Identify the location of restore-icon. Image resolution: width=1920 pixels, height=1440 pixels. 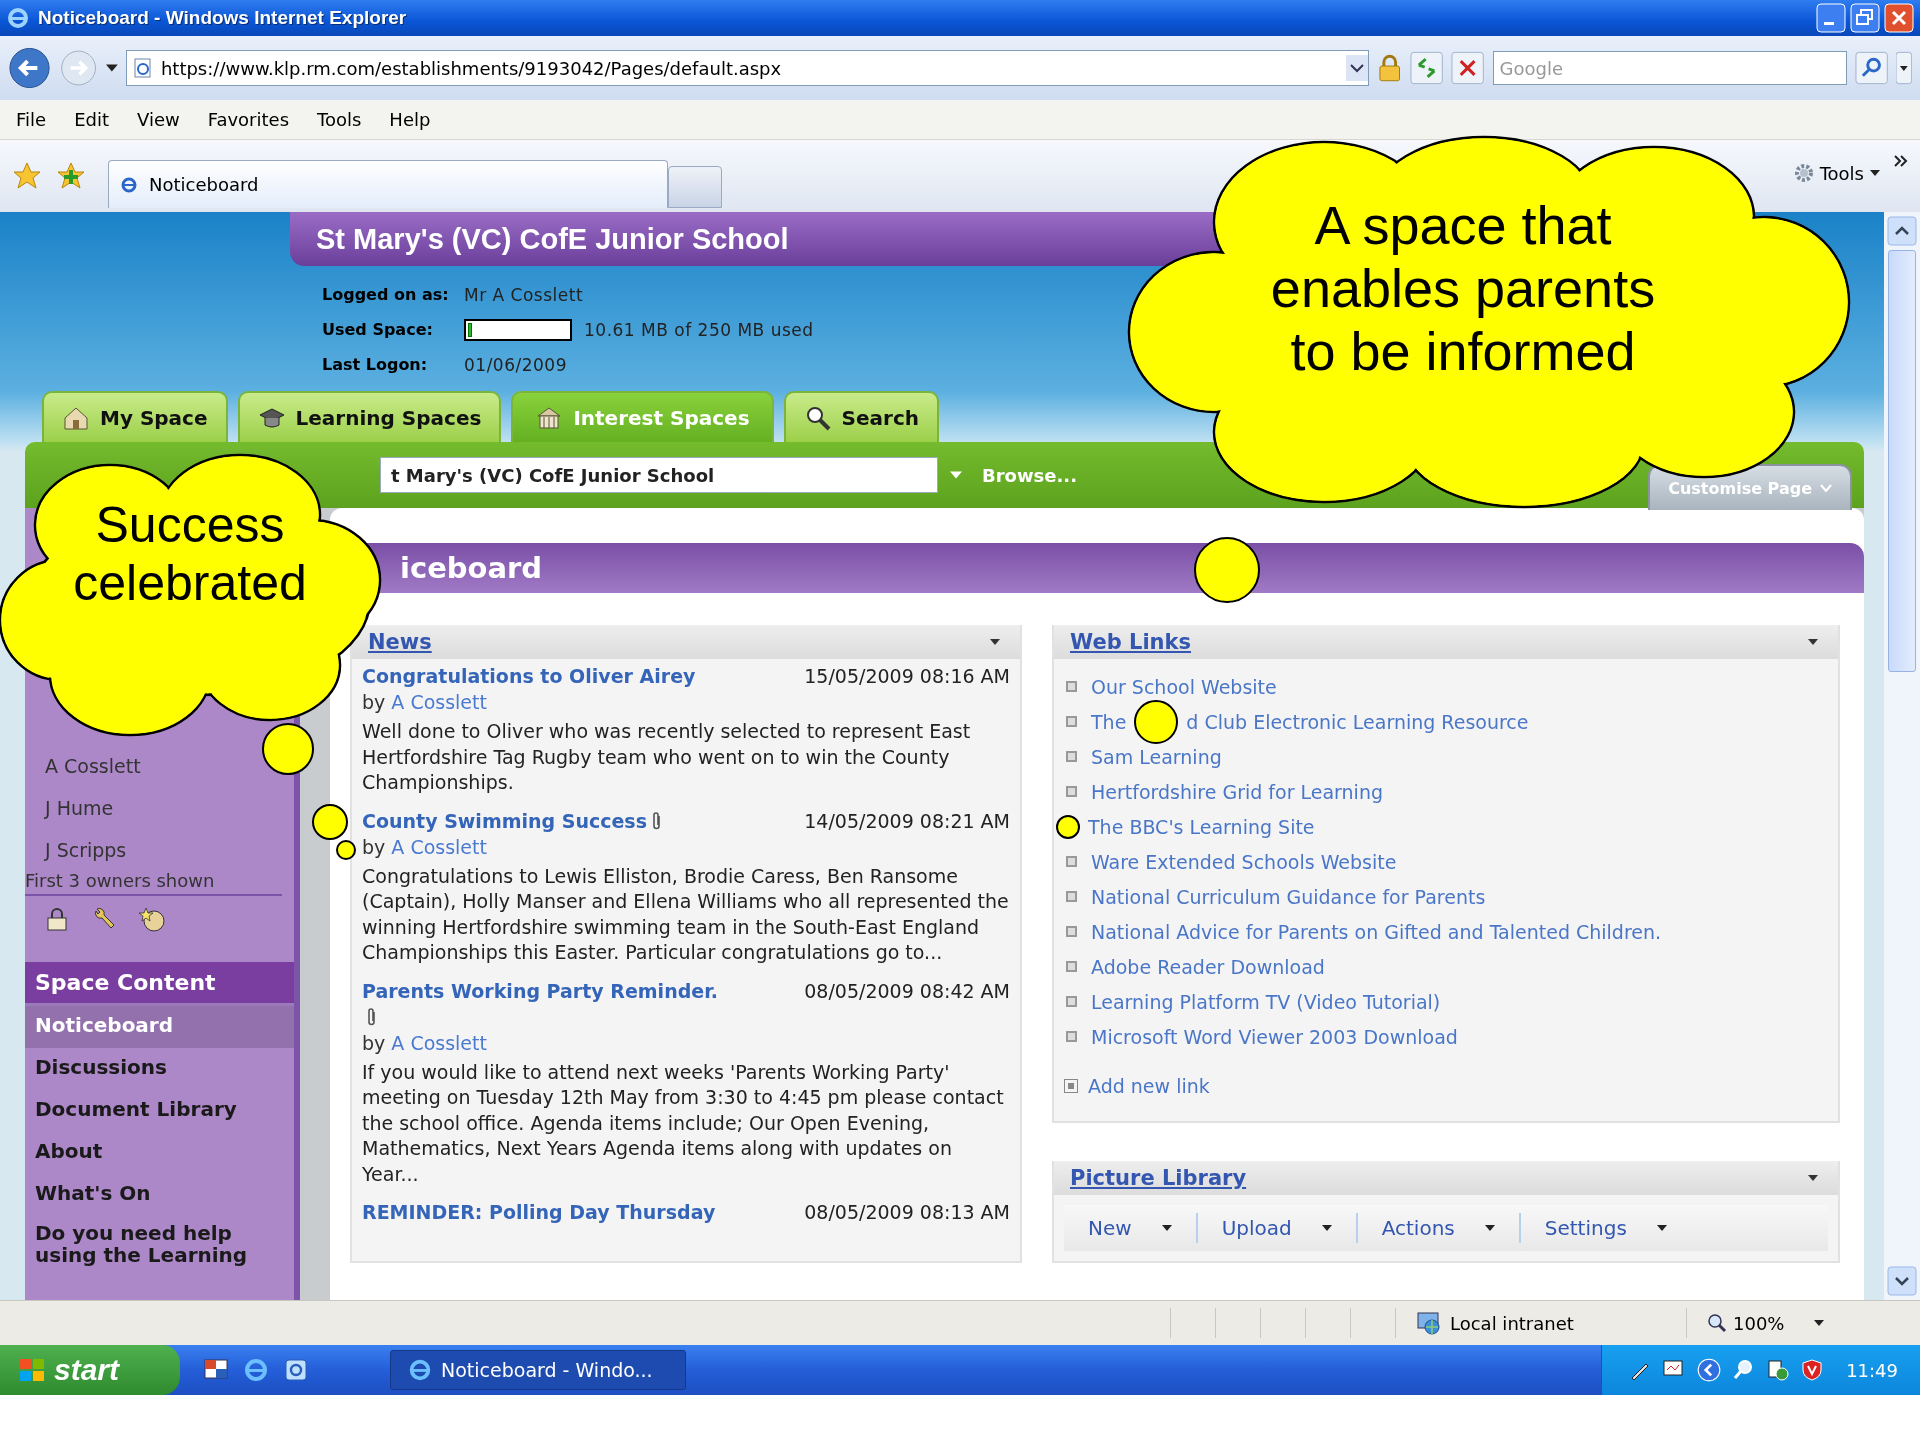
(1865, 18).